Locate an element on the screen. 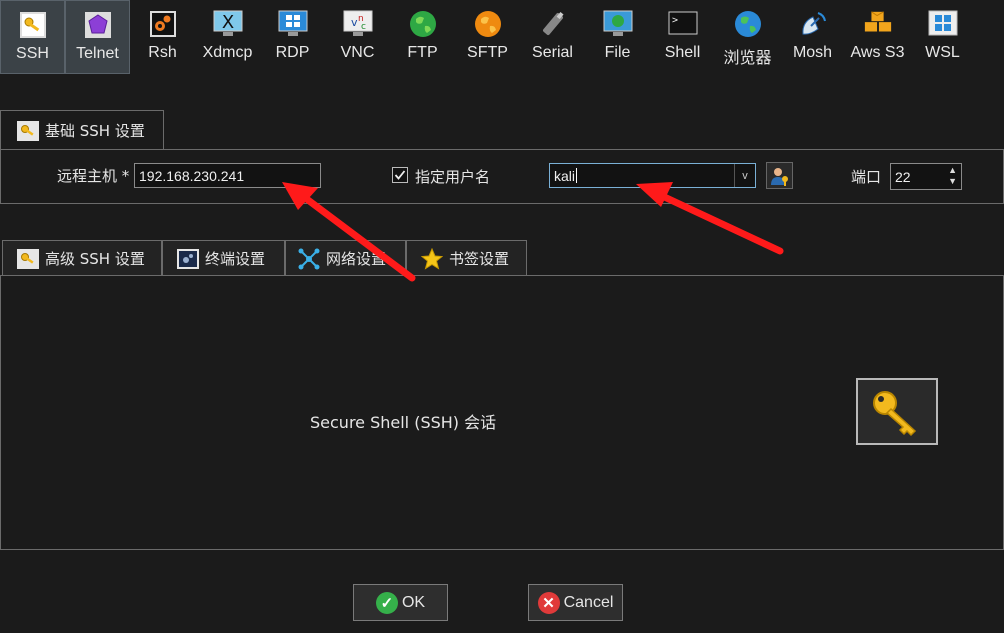 This screenshot has height=633, width=1004. red-arrow-remote-host is located at coordinates (349, 232).